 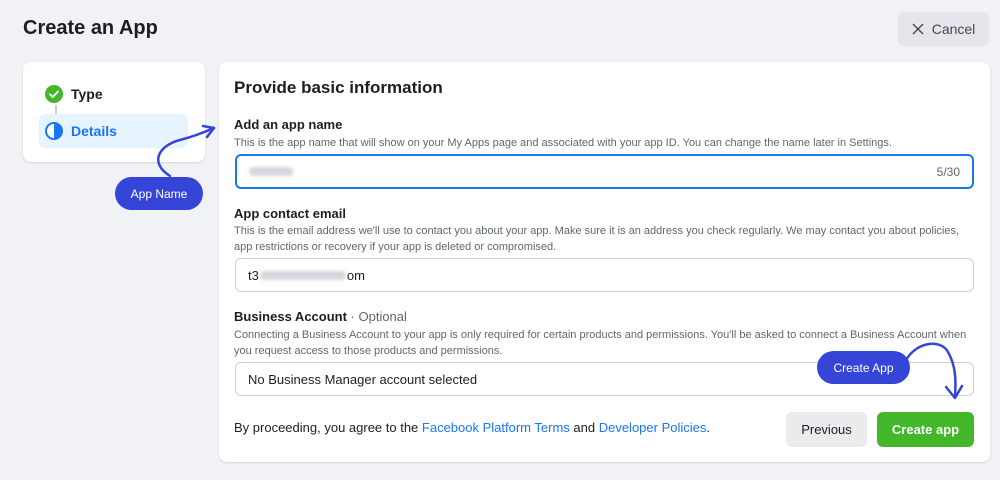 What do you see at coordinates (863, 367) in the screenshot?
I see `create-app-callout: Create App` at bounding box center [863, 367].